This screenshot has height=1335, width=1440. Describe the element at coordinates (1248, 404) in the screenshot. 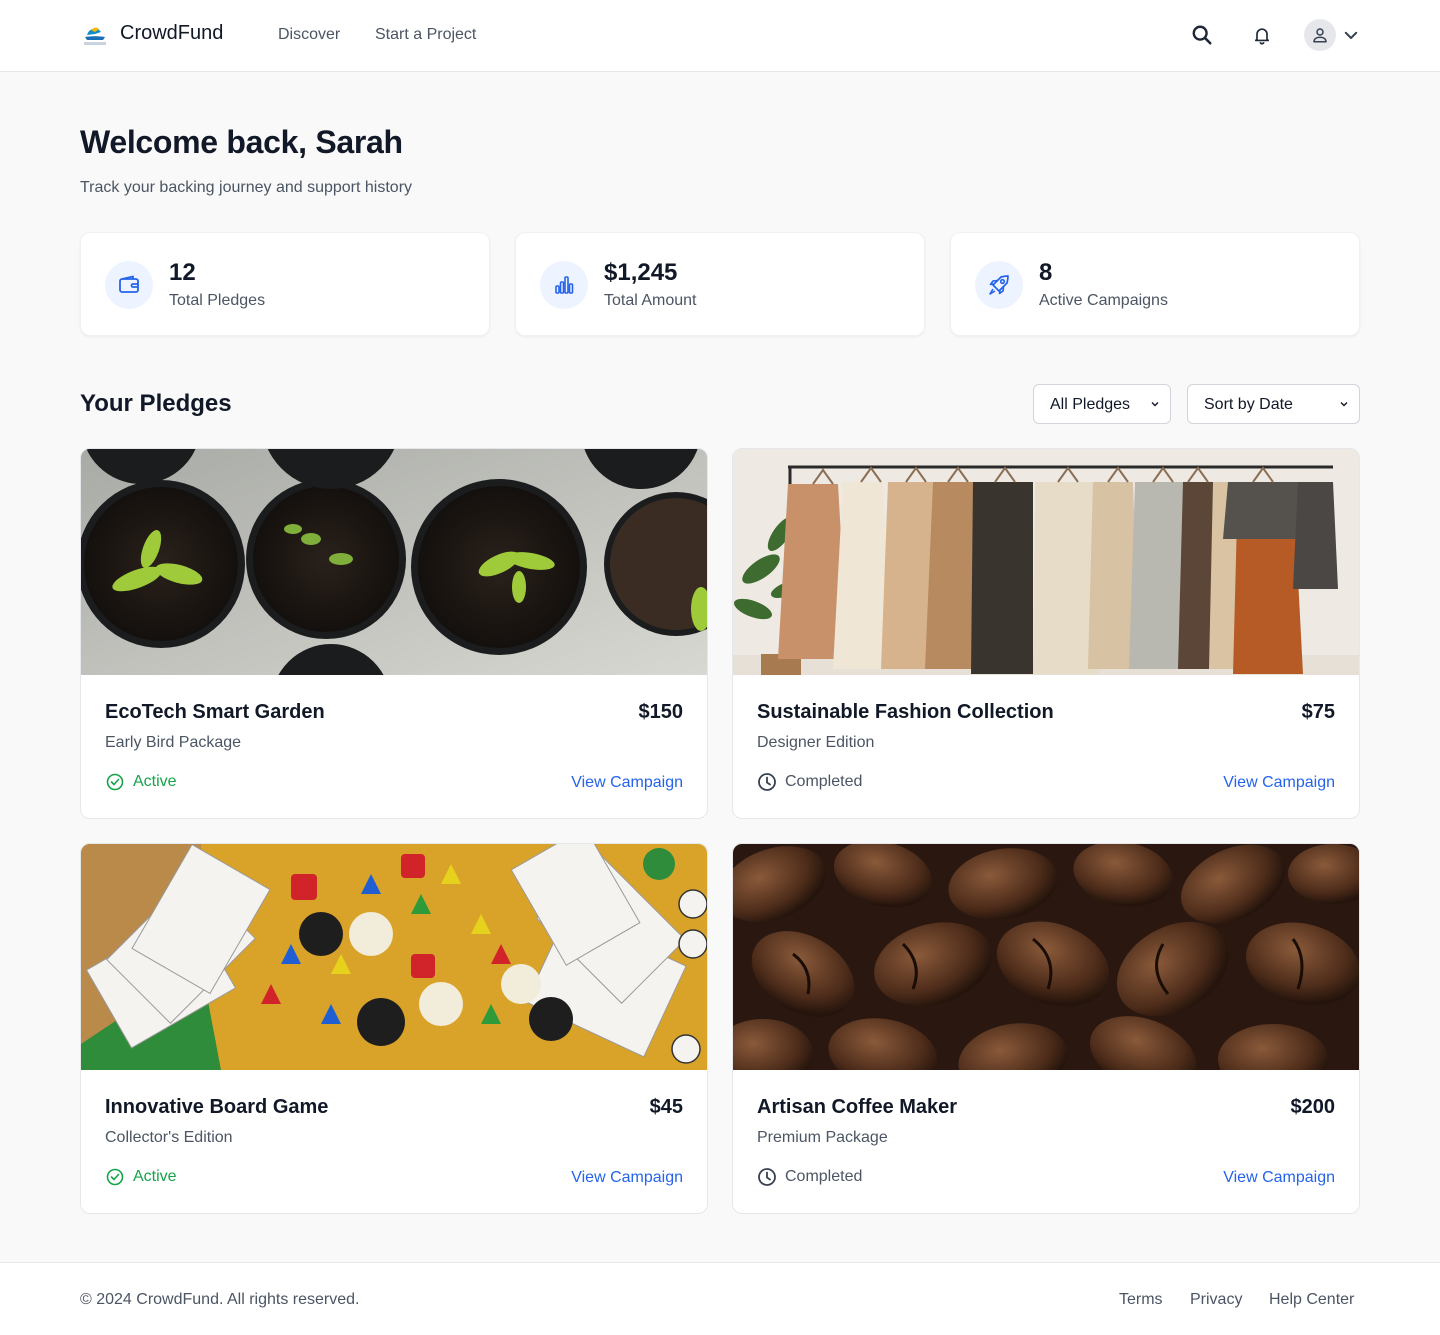

I see `select-value: Sort by Date` at that location.